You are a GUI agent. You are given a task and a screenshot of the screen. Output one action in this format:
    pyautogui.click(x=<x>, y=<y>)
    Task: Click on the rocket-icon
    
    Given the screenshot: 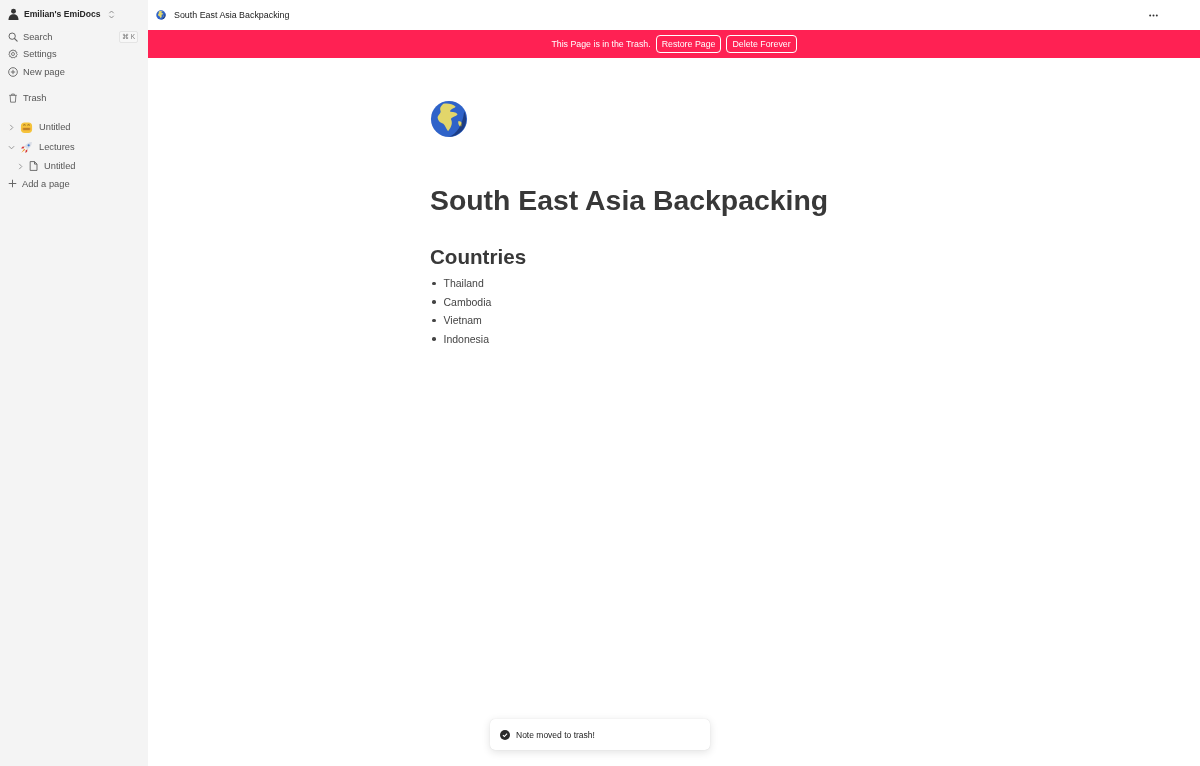 What is the action you would take?
    pyautogui.click(x=26, y=147)
    